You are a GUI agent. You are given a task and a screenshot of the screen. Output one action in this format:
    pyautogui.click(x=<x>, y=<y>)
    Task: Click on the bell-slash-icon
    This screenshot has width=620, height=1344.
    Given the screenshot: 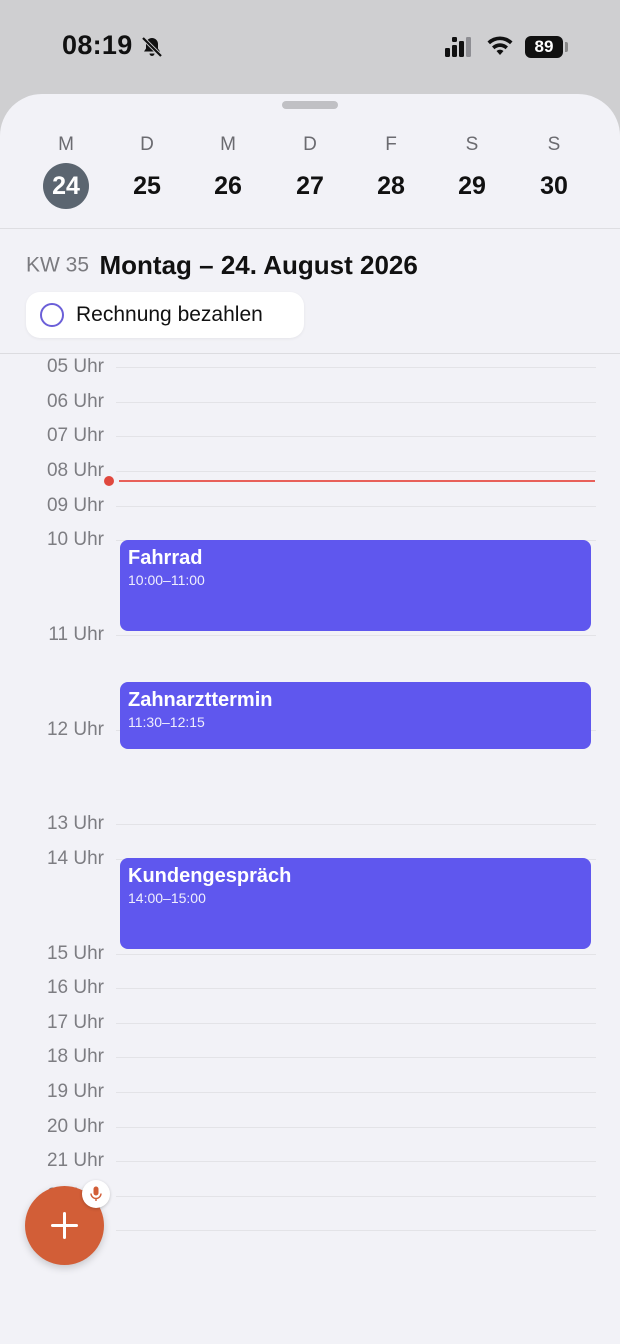 What is the action you would take?
    pyautogui.click(x=152, y=47)
    